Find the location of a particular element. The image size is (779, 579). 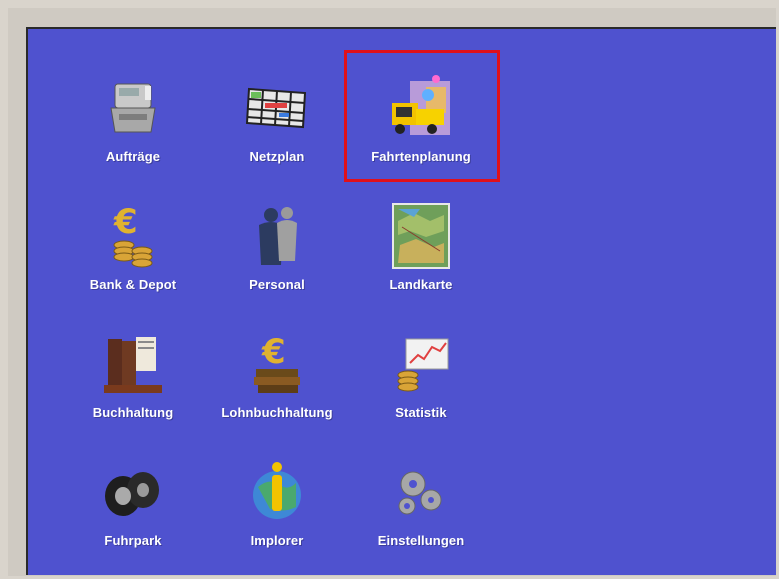

menu-item-implorer: Implorer is located at coordinates (277, 513).